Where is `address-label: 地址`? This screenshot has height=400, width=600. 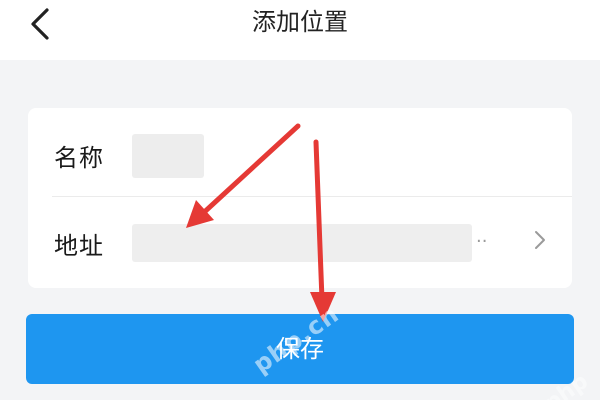
address-label: 地址 is located at coordinates (79, 246).